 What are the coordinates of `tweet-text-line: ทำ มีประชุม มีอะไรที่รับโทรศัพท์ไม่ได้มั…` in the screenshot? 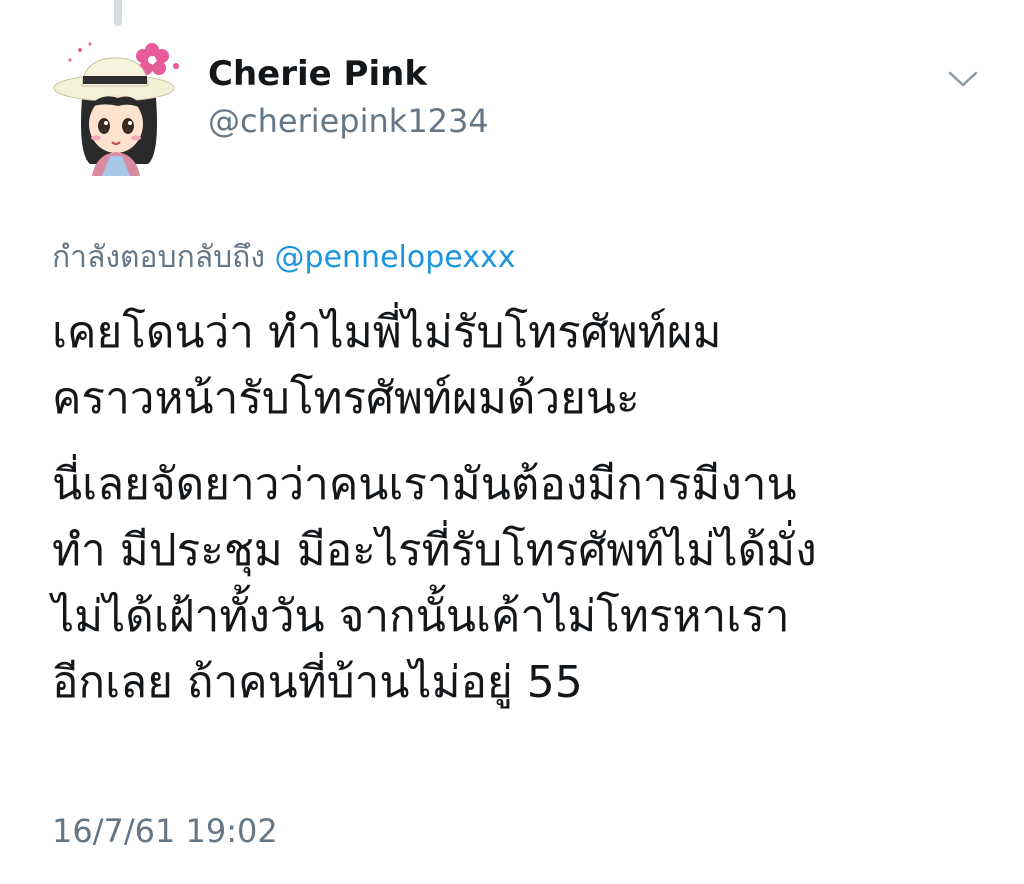 It's located at (434, 550).